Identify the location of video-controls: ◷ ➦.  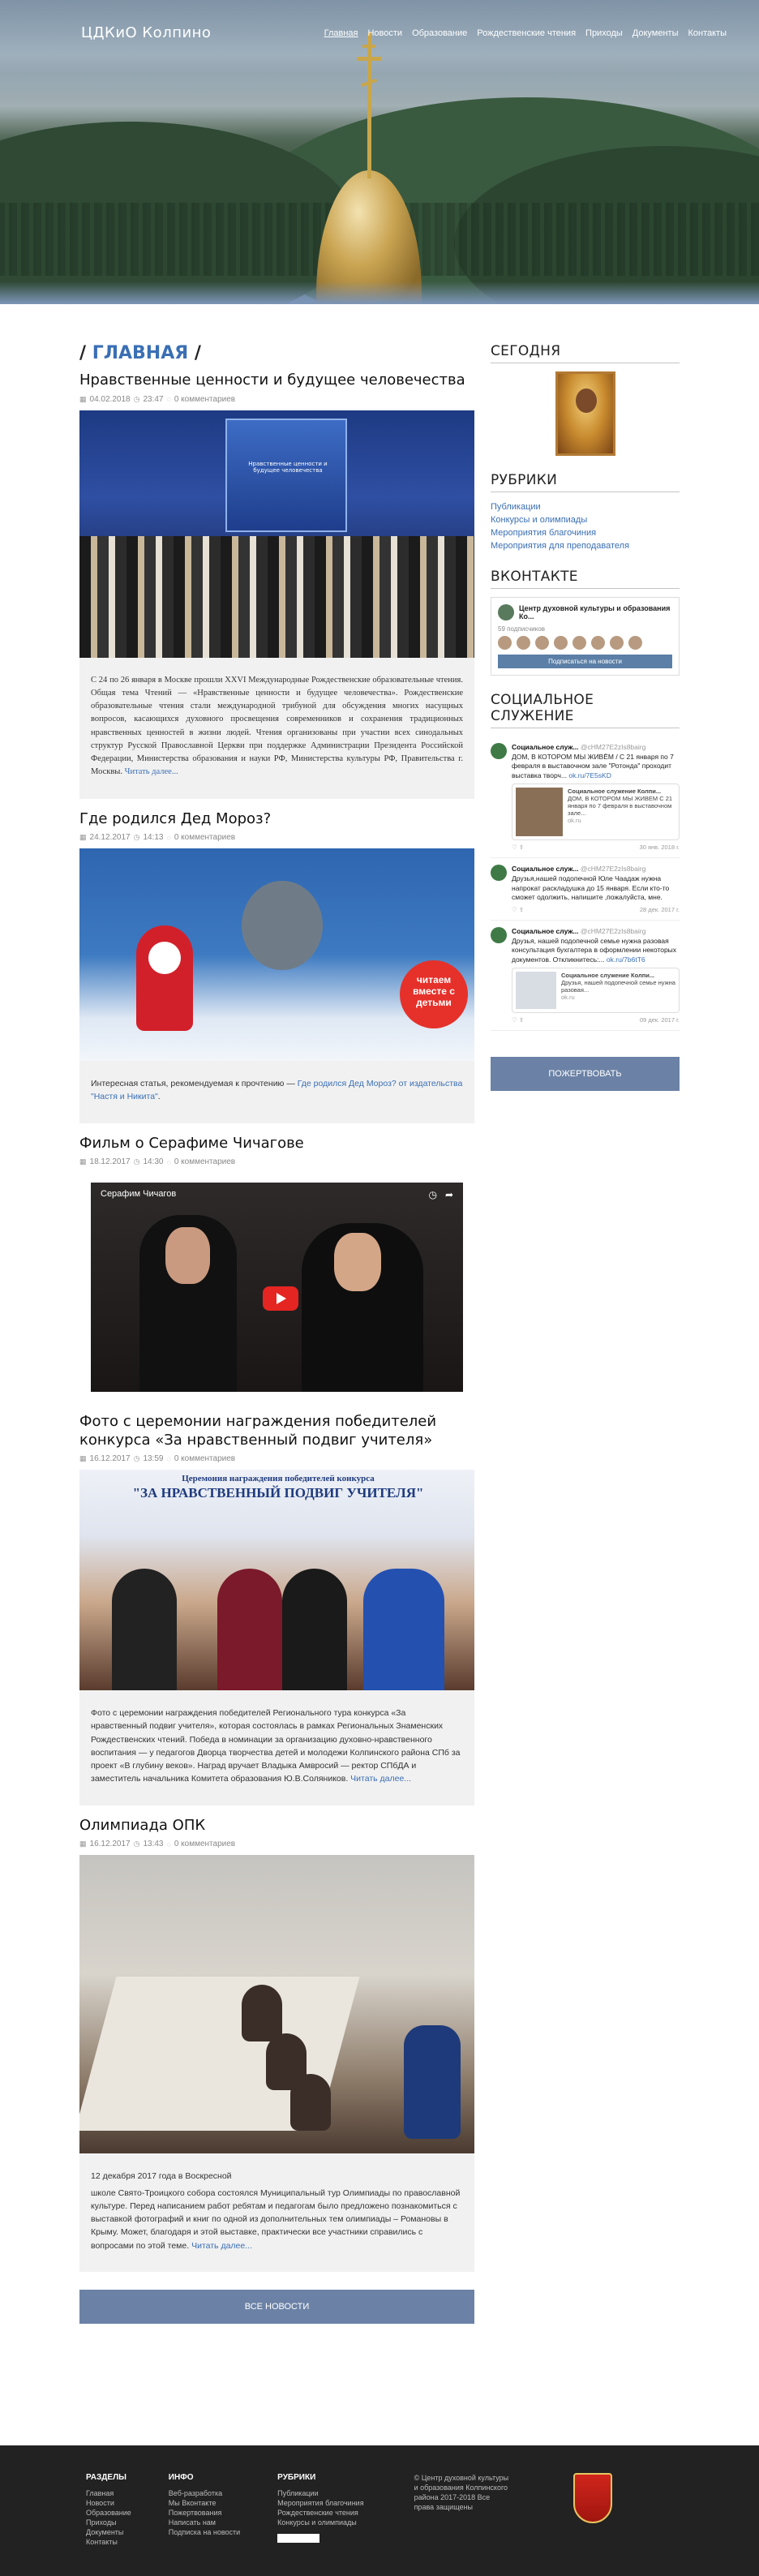
(440, 1194).